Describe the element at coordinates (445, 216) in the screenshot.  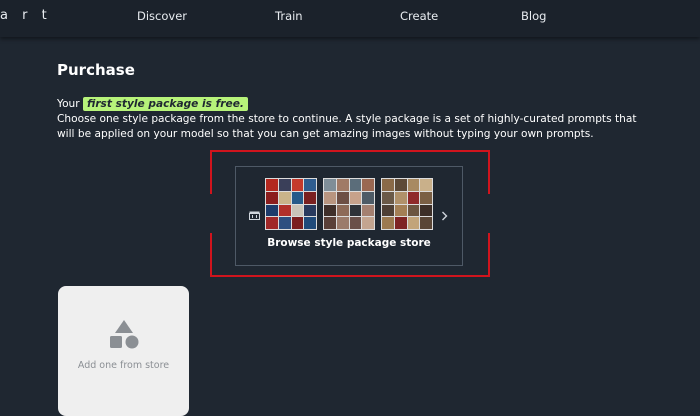
I see `chevron-right-icon` at that location.